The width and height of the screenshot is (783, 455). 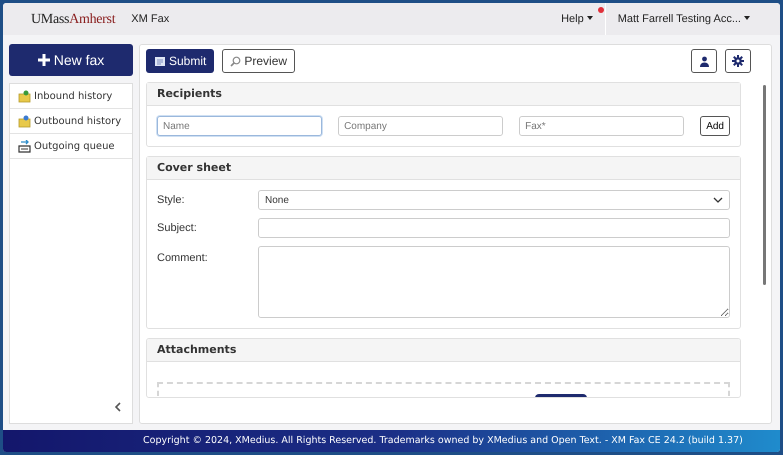 I want to click on scrollbar-thumb, so click(x=764, y=185).